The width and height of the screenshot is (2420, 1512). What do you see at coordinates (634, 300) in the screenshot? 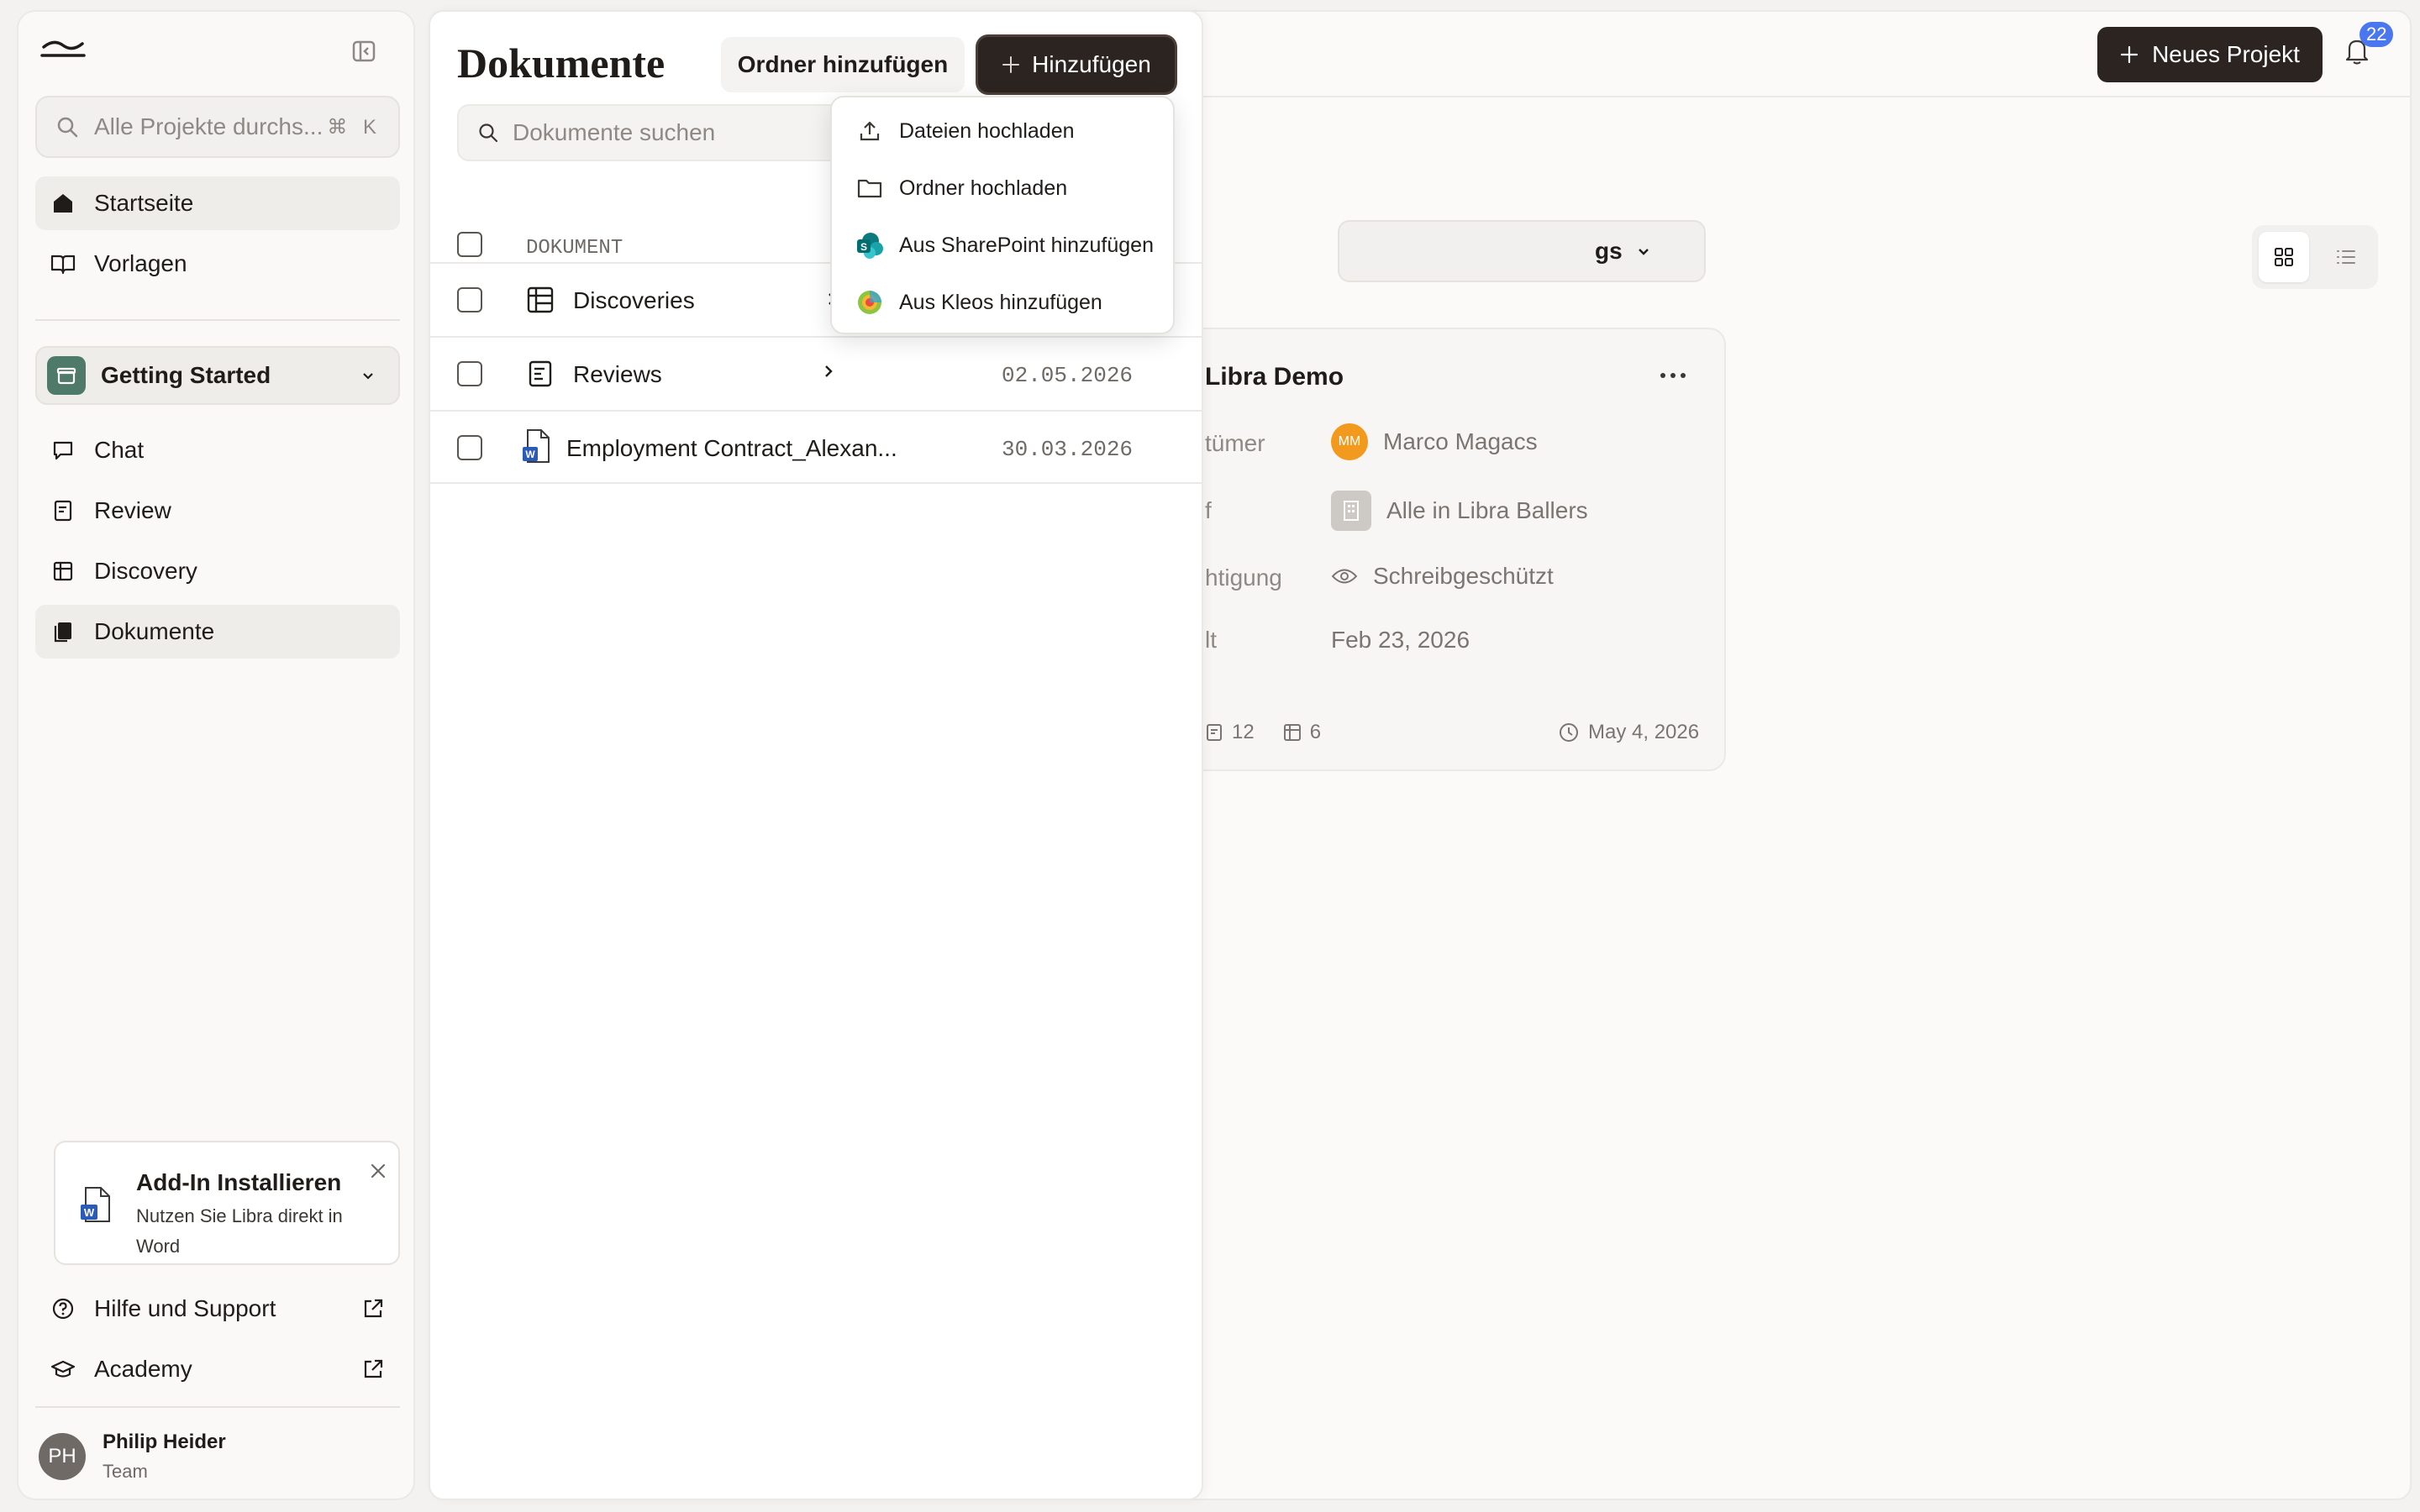
I see `document-name: Discoveries` at bounding box center [634, 300].